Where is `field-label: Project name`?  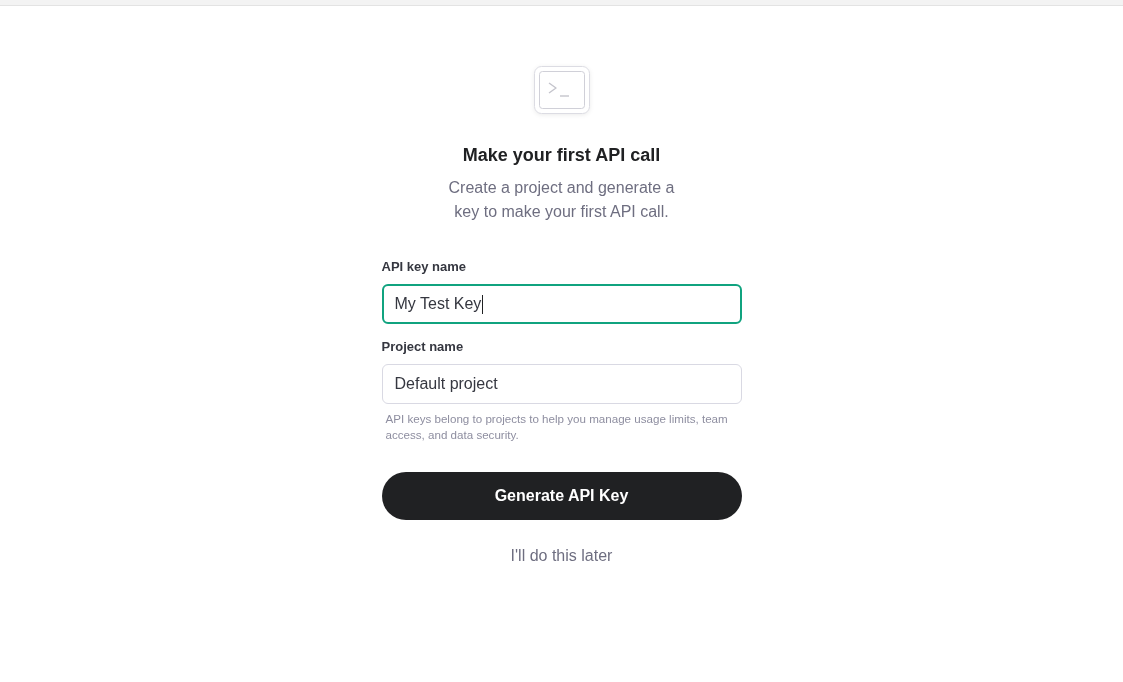 field-label: Project name is located at coordinates (423, 347).